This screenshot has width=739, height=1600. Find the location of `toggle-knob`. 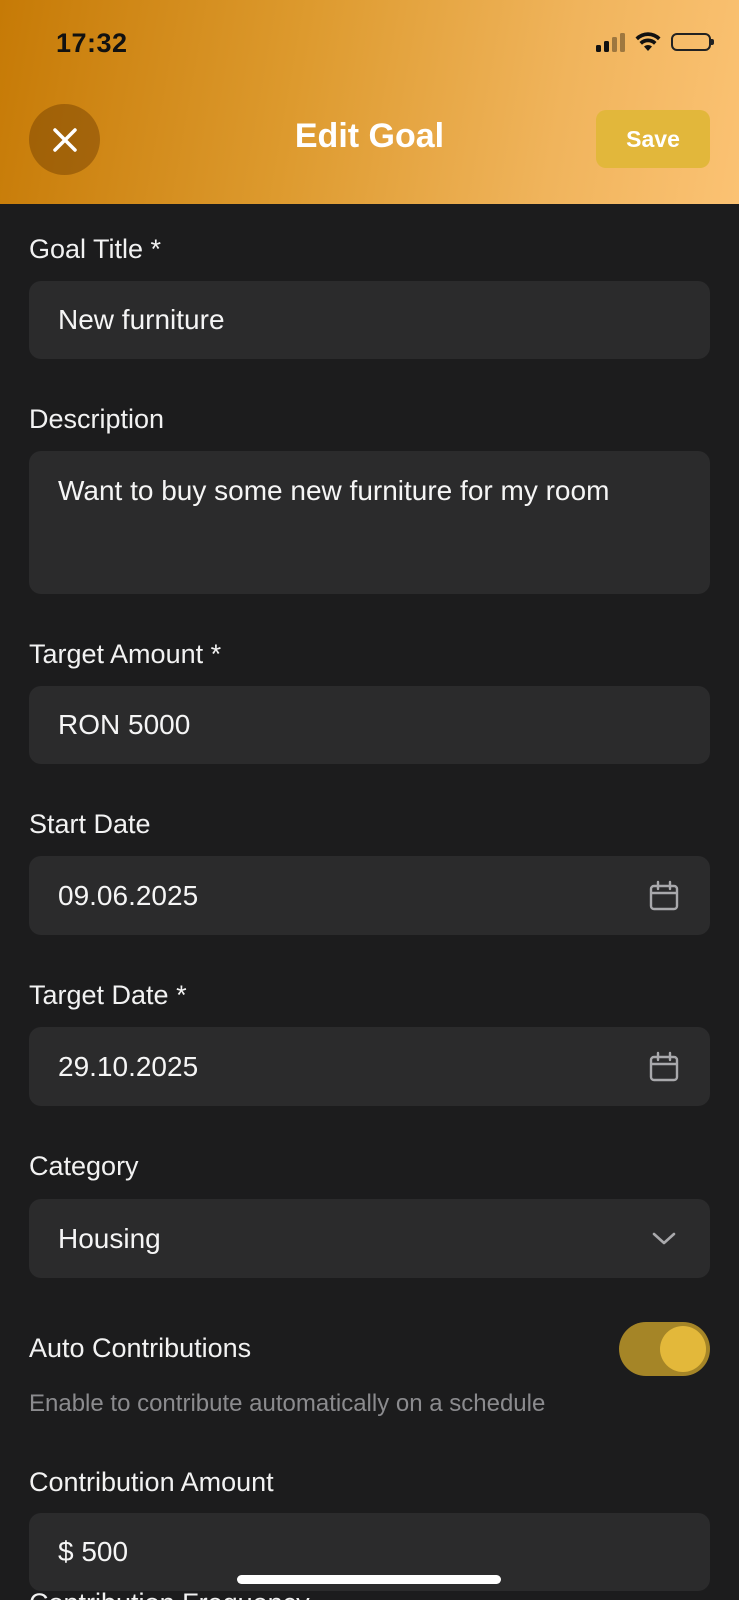

toggle-knob is located at coordinates (683, 1349).